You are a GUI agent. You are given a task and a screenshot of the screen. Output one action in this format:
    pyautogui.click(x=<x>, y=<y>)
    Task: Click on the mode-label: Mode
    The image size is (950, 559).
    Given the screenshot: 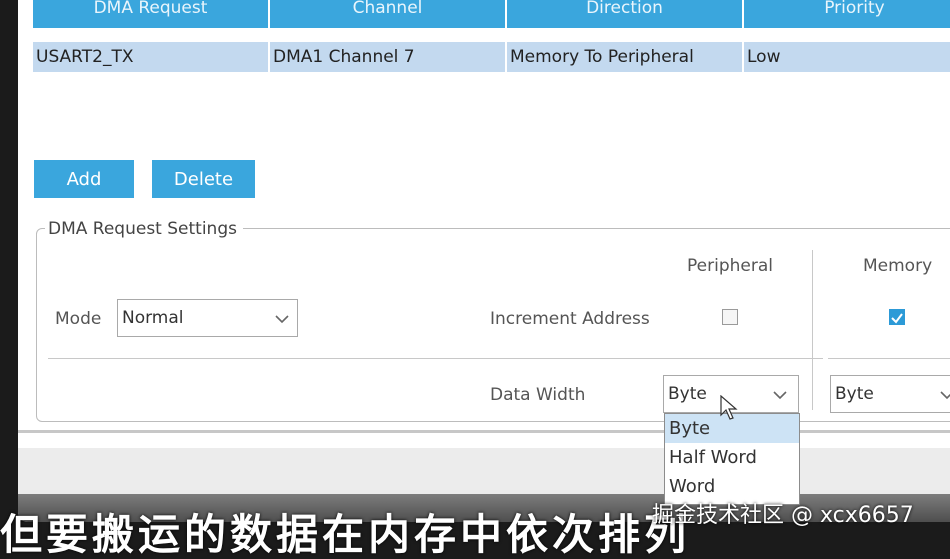 What is the action you would take?
    pyautogui.click(x=78, y=319)
    